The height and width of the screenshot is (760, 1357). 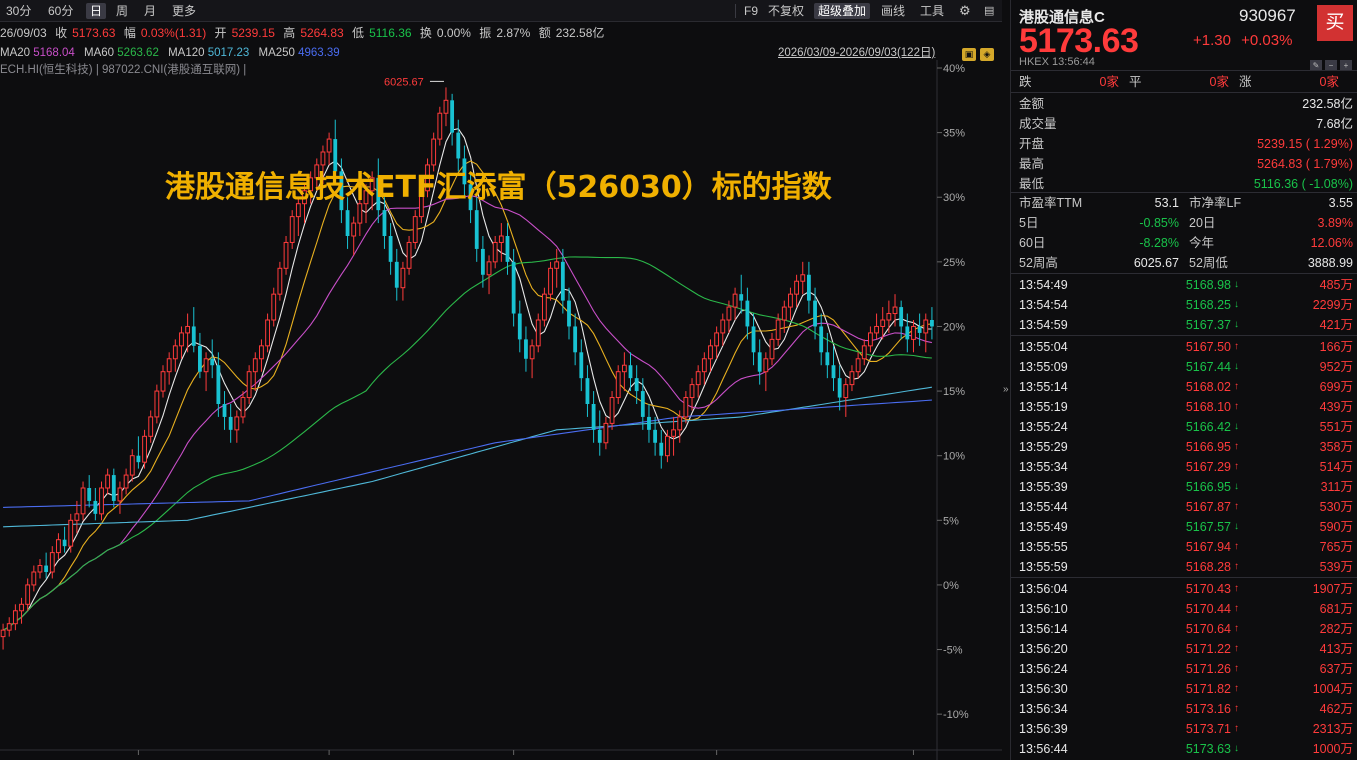 What do you see at coordinates (1336, 547) in the screenshot?
I see `tick-volume: 765万` at bounding box center [1336, 547].